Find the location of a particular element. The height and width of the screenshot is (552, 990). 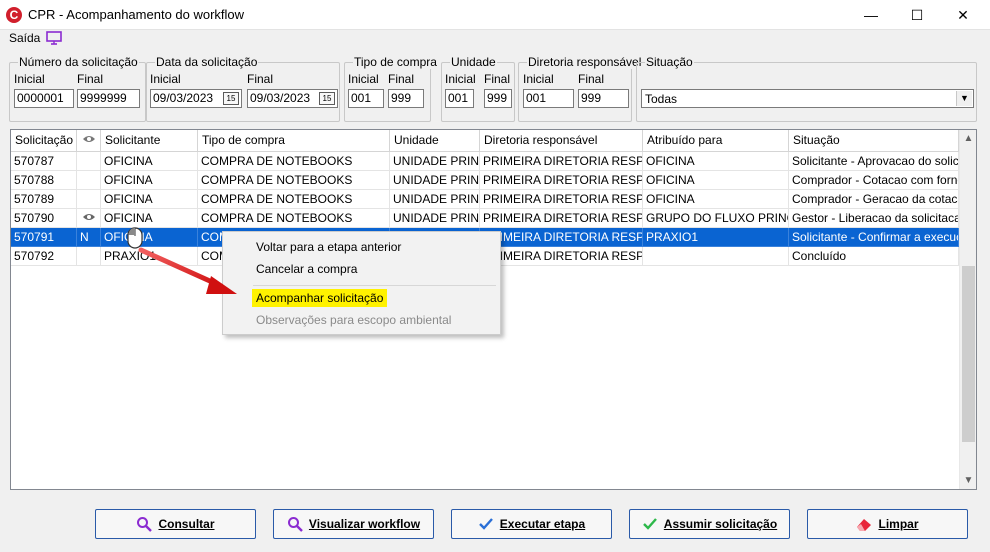

group-legend: Situação is located at coordinates (669, 62).